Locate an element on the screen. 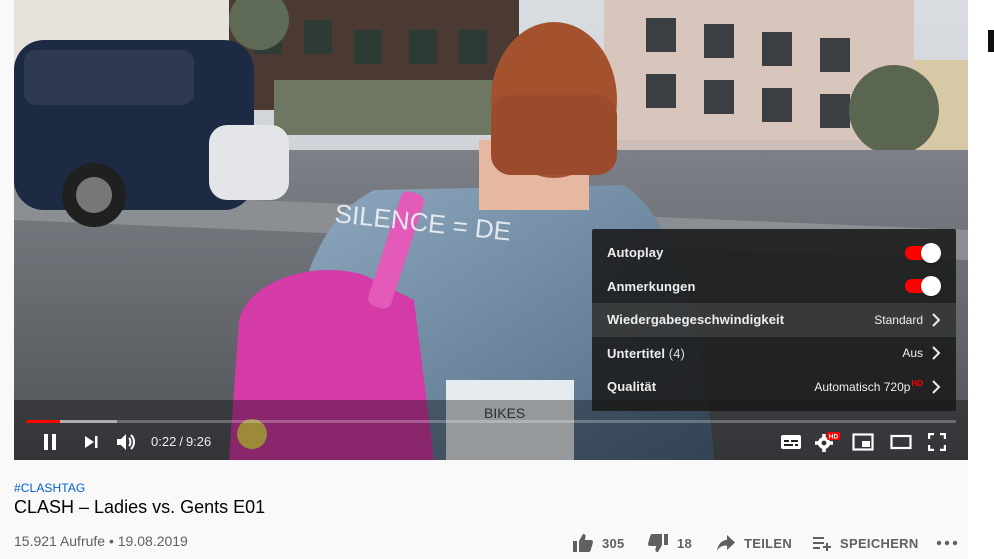 The image size is (994, 559). annotations-label: Anmerkungen is located at coordinates (651, 286).